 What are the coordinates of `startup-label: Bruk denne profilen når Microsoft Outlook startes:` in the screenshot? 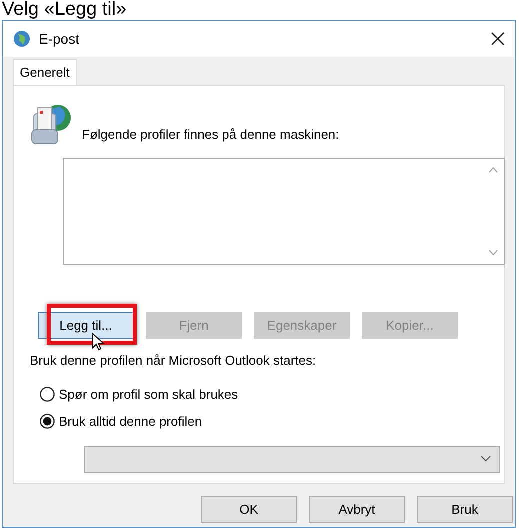 It's located at (174, 361).